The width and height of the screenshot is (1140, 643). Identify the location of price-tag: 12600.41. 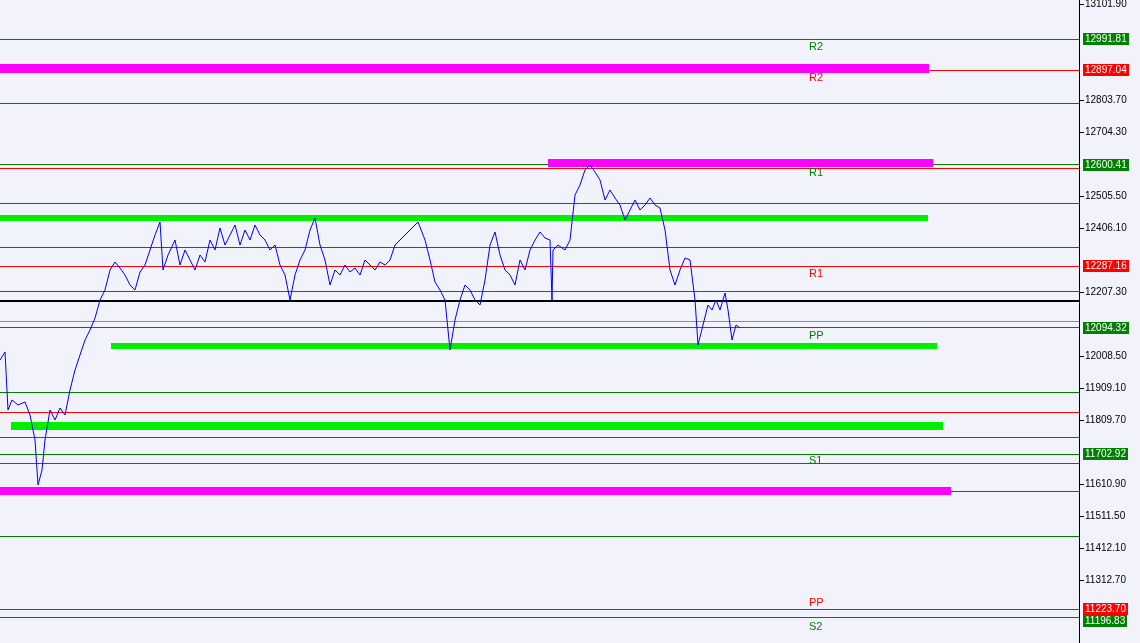
(1106, 165).